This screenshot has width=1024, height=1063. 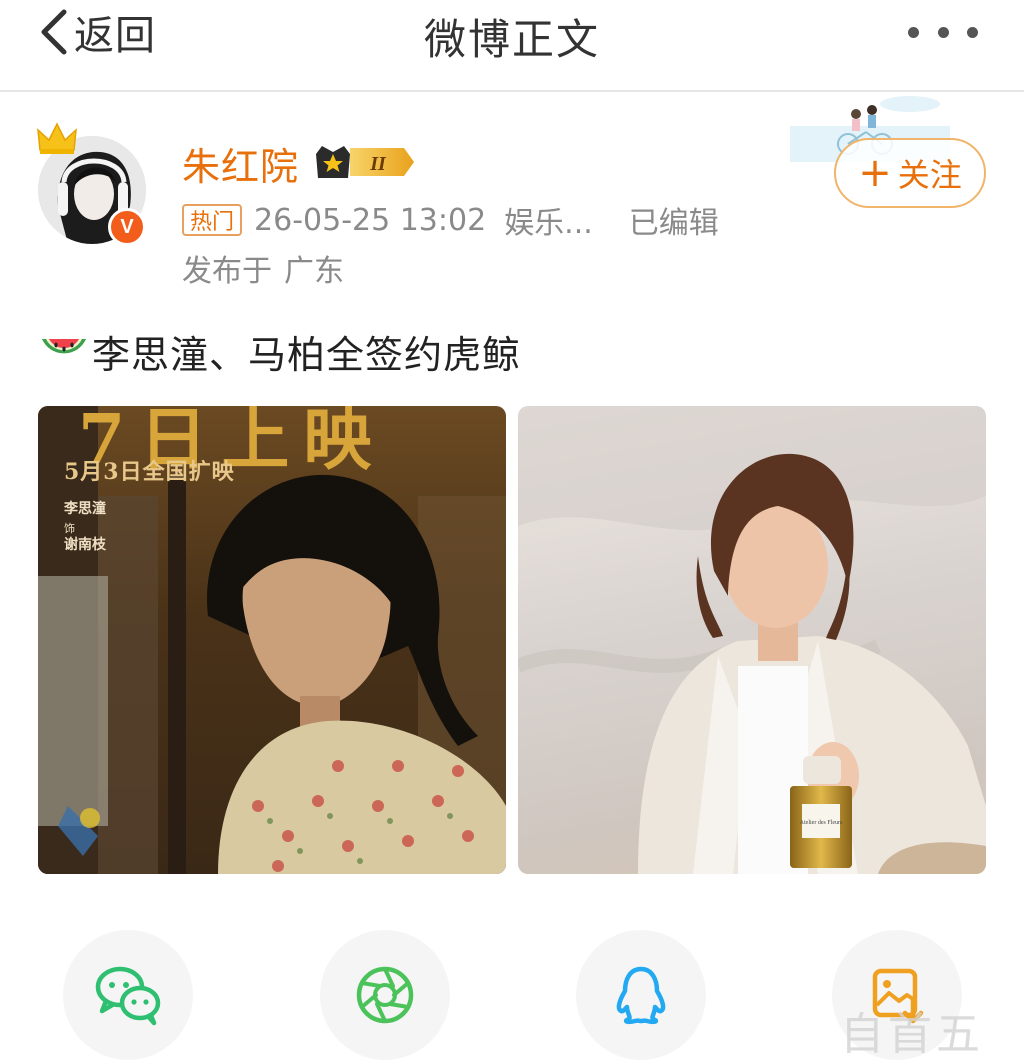 I want to click on post-location: 发布于 广东, so click(x=263, y=268).